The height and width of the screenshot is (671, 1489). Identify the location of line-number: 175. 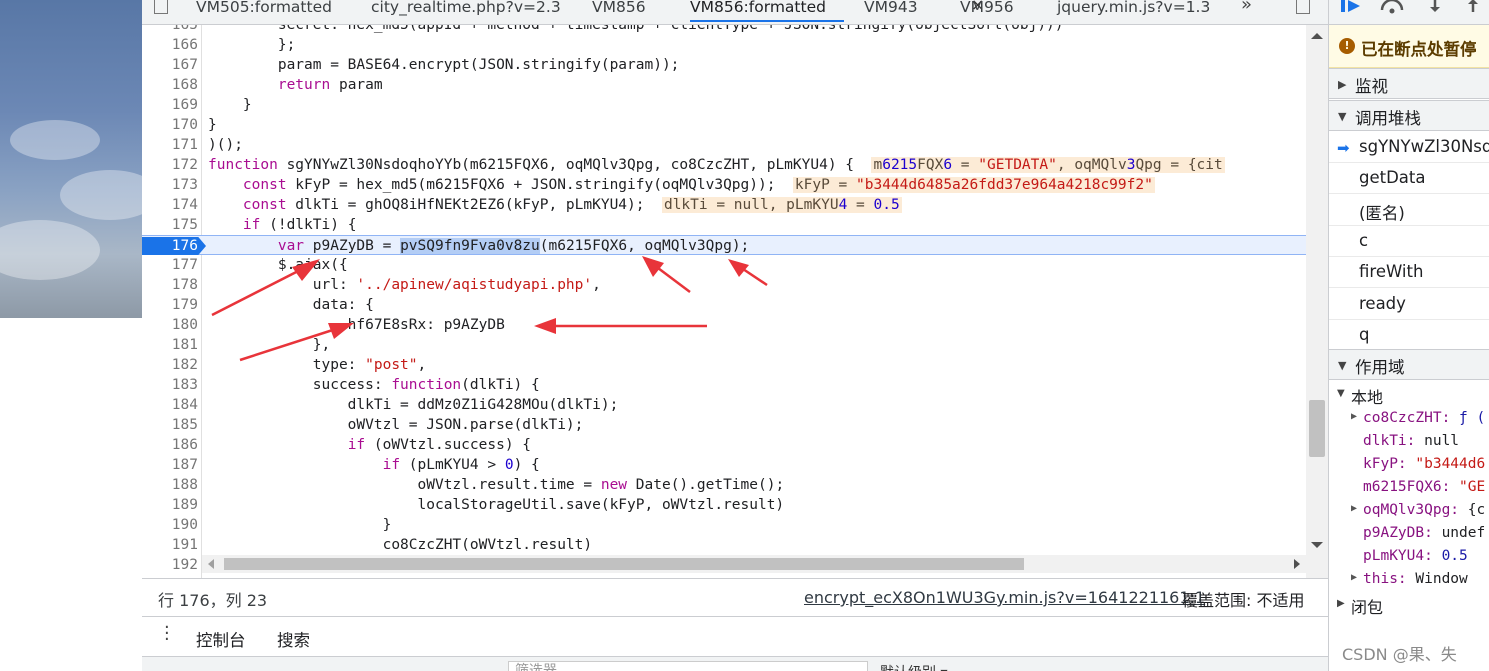
(170, 225).